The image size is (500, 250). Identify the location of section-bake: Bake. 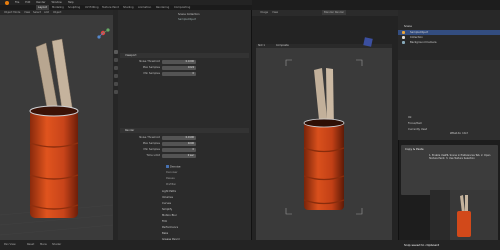
(165, 234).